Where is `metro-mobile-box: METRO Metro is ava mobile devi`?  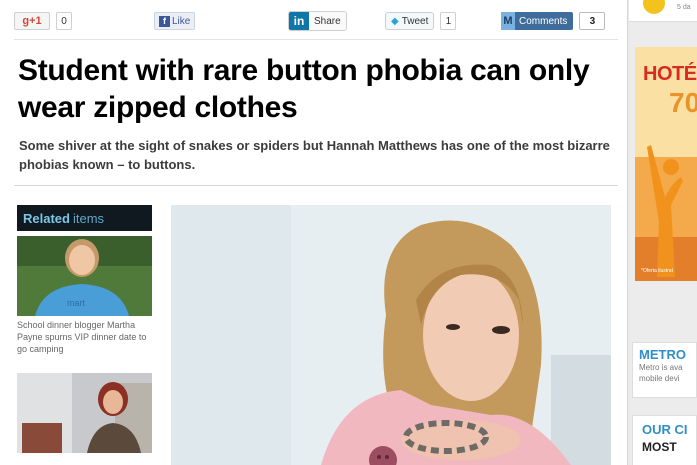 metro-mobile-box: METRO Metro is ava mobile devi is located at coordinates (664, 370).